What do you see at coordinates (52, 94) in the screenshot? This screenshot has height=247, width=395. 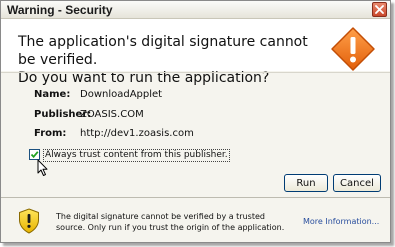 I see `detail-label: Name:` at bounding box center [52, 94].